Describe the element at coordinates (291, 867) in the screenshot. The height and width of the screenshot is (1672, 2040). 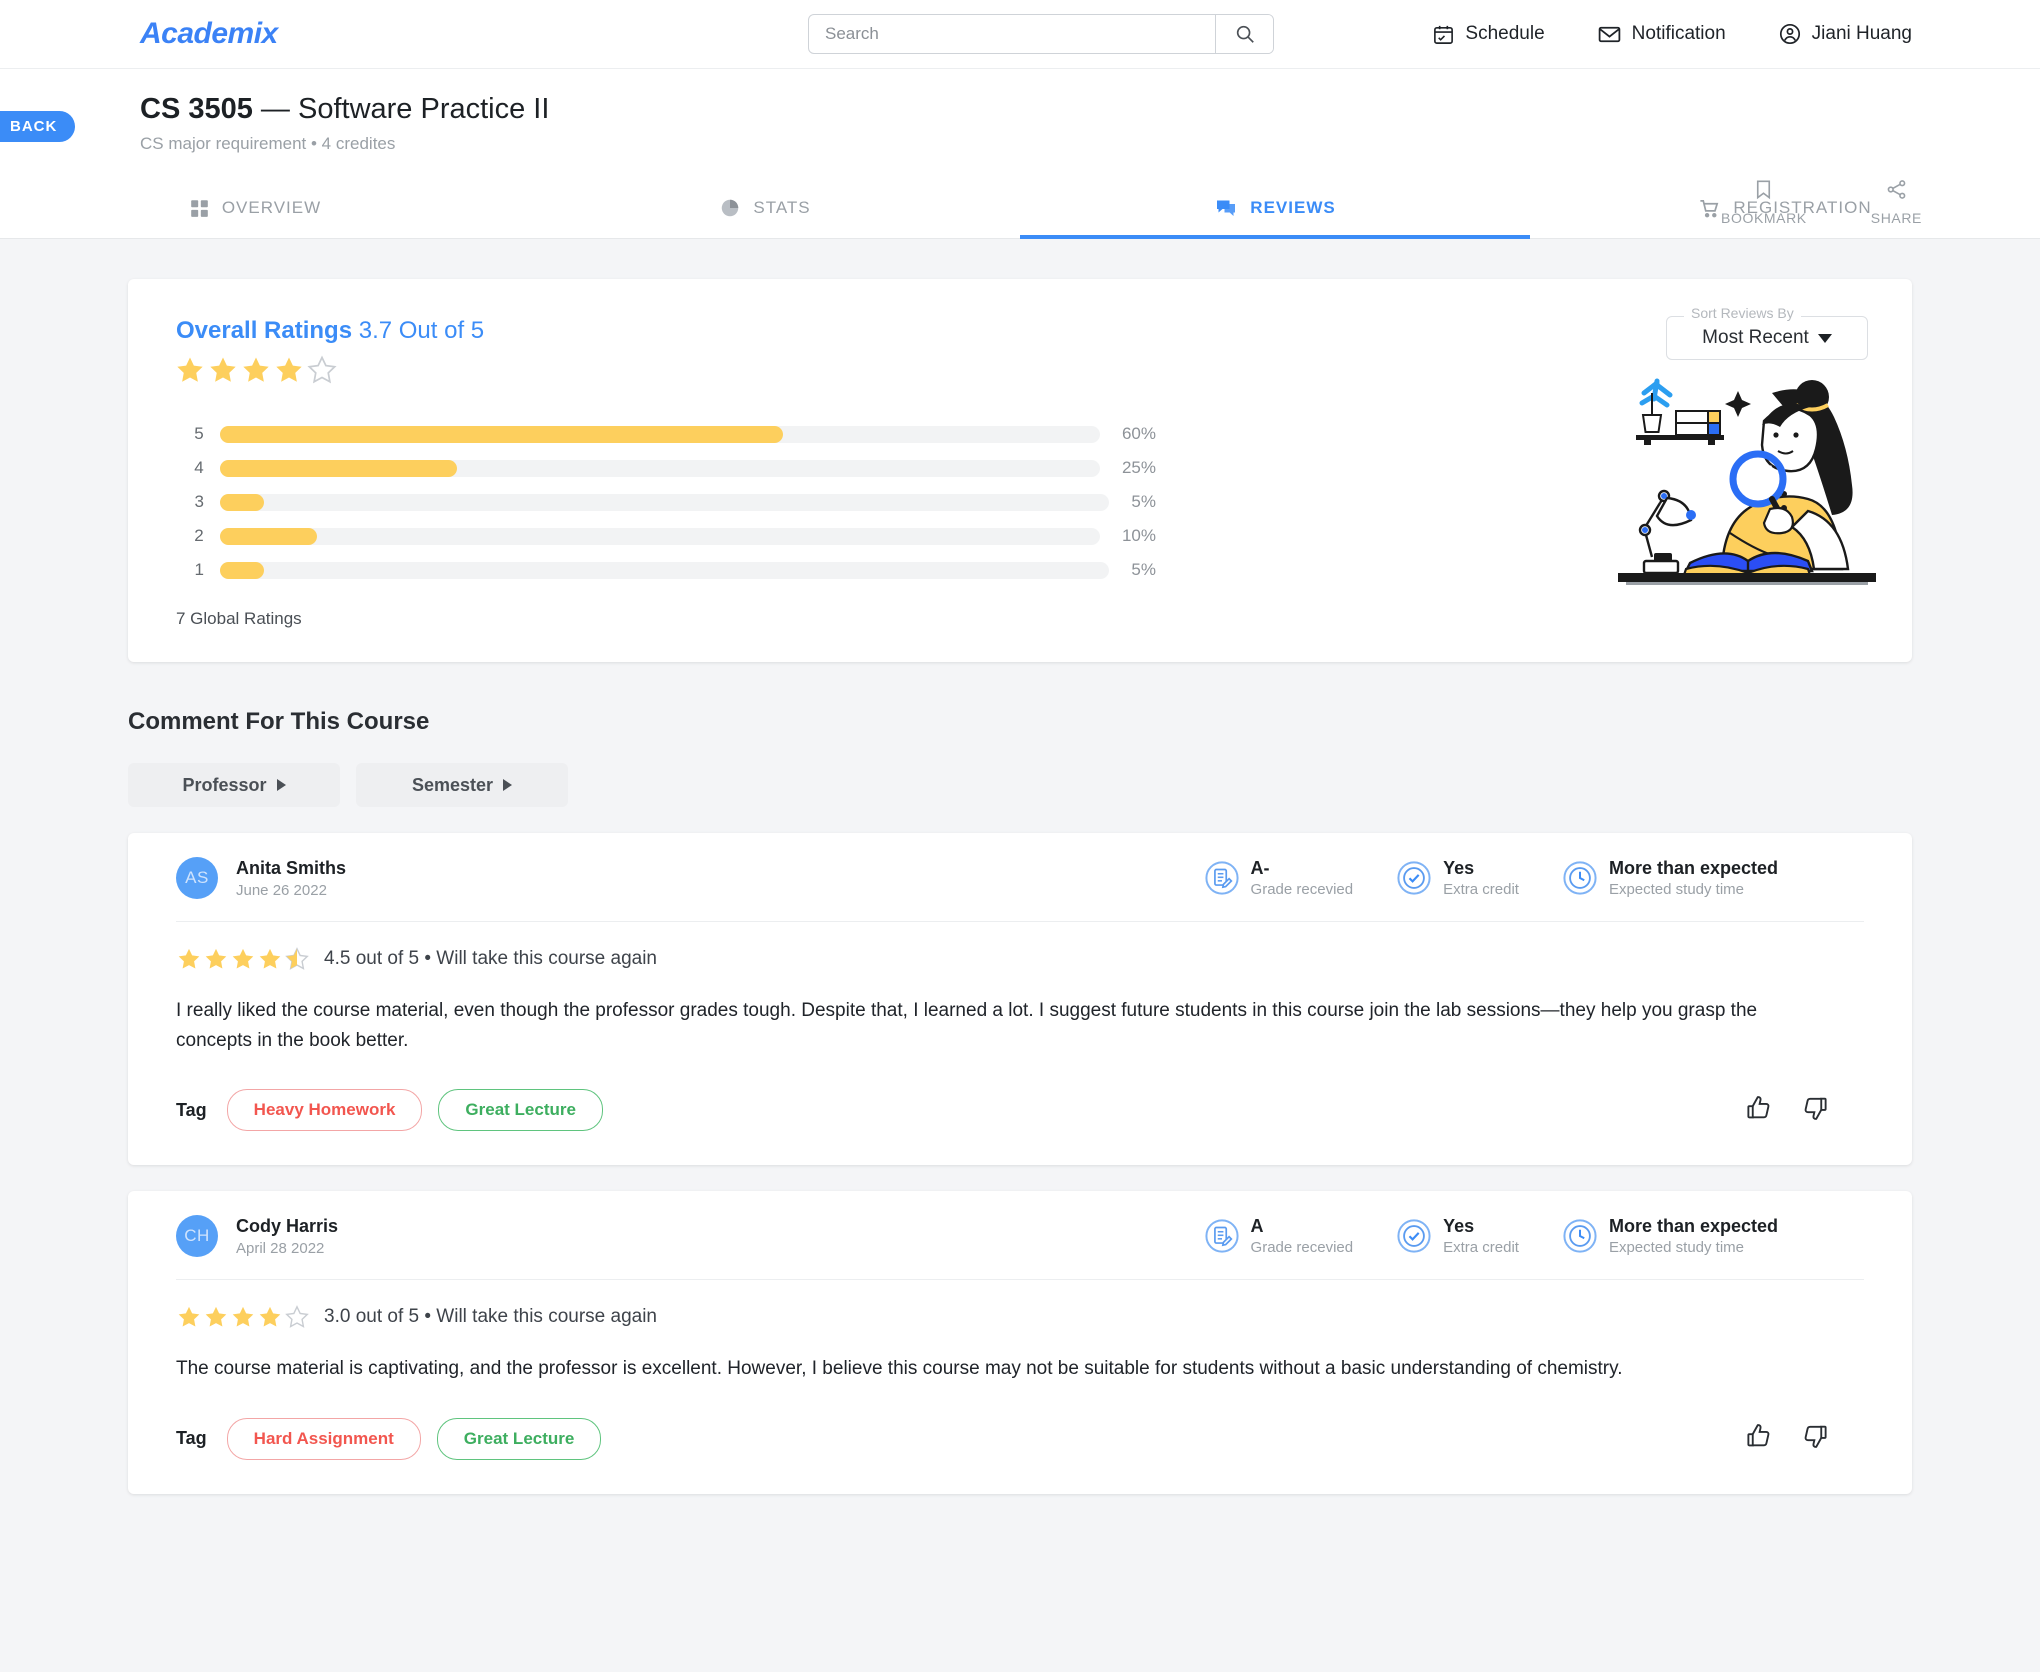
I see `reviewer-name: Anita Smiths` at that location.